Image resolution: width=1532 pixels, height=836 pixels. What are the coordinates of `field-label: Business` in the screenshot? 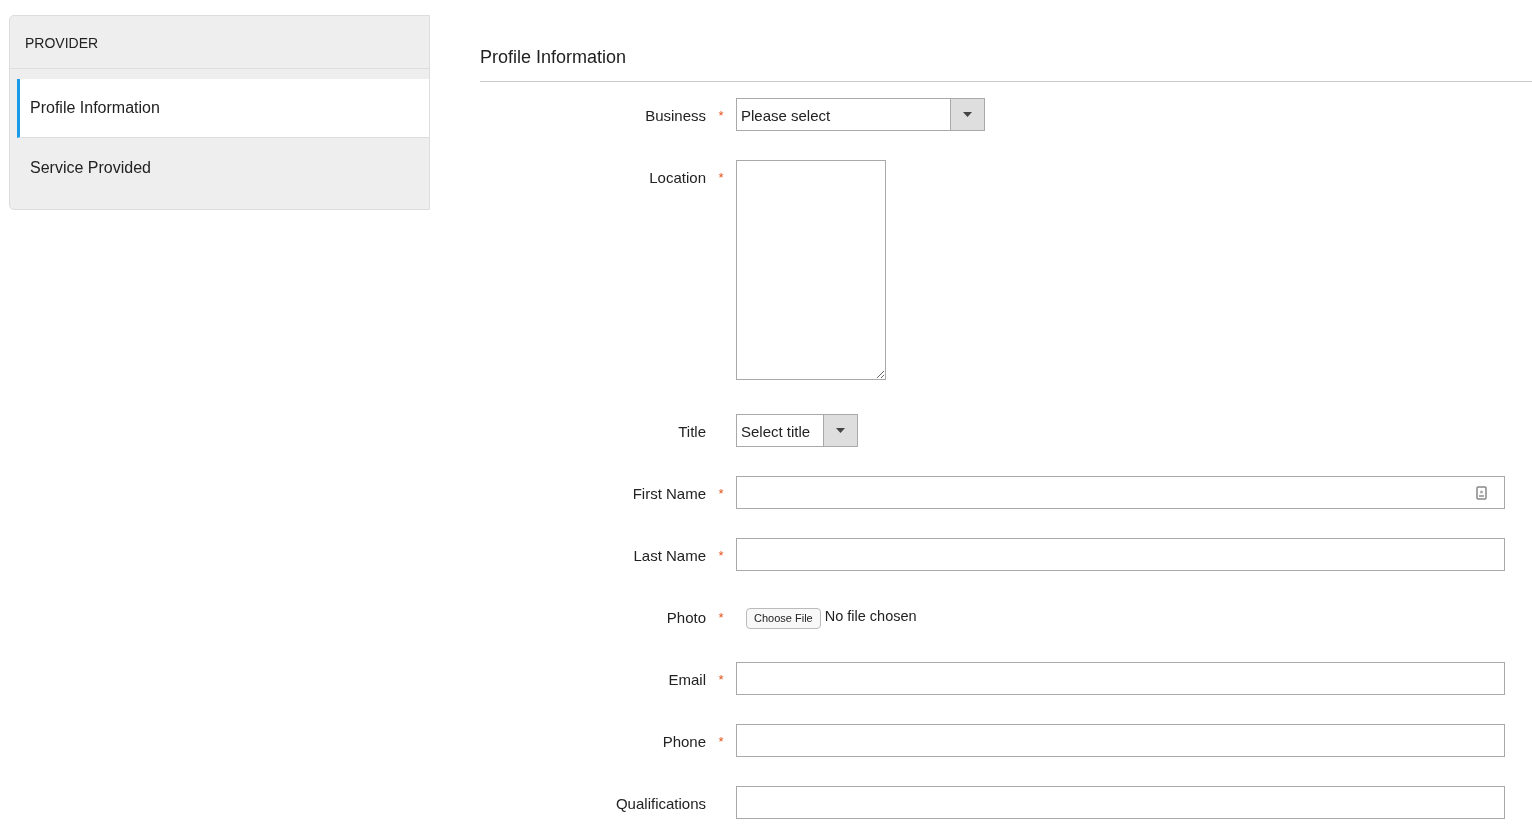 It's located at (675, 116).